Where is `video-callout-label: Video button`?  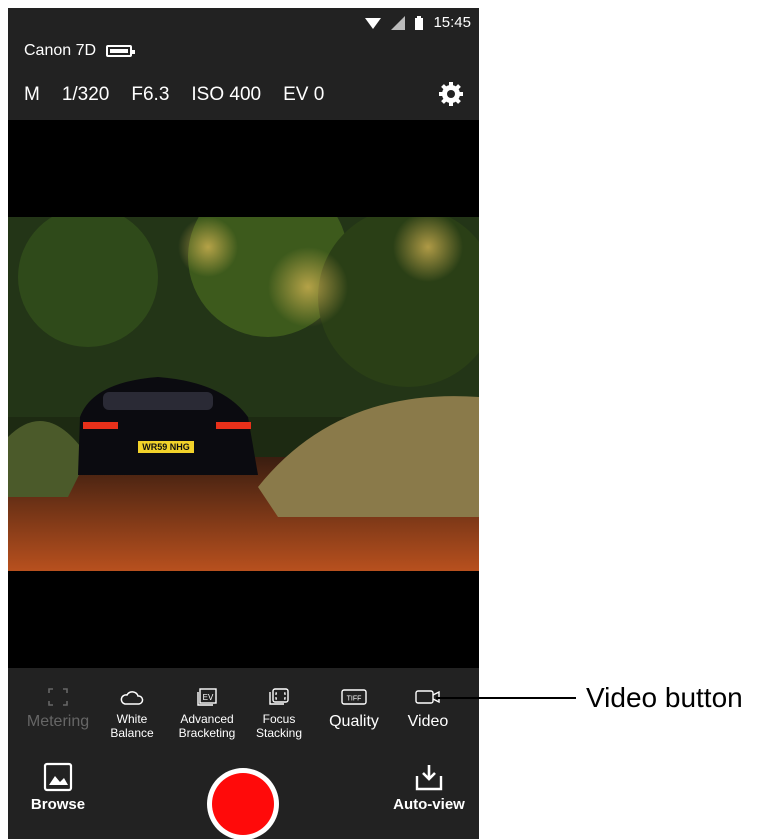 video-callout-label: Video button is located at coordinates (664, 697).